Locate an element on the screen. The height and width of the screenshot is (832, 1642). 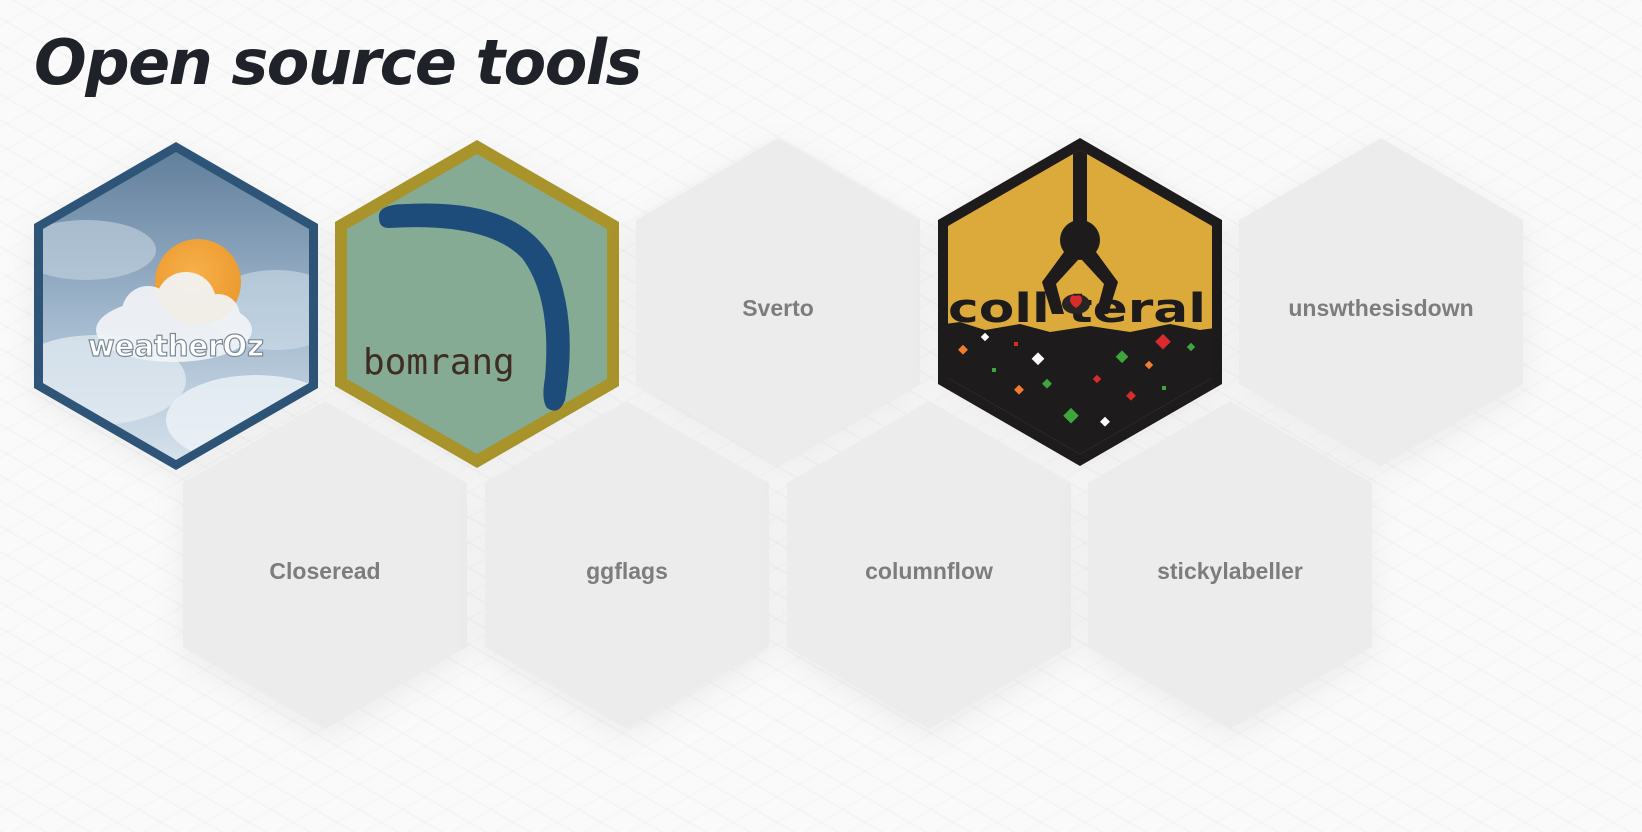
tool-hex-ggflags: ggflags is located at coordinates (627, 572).